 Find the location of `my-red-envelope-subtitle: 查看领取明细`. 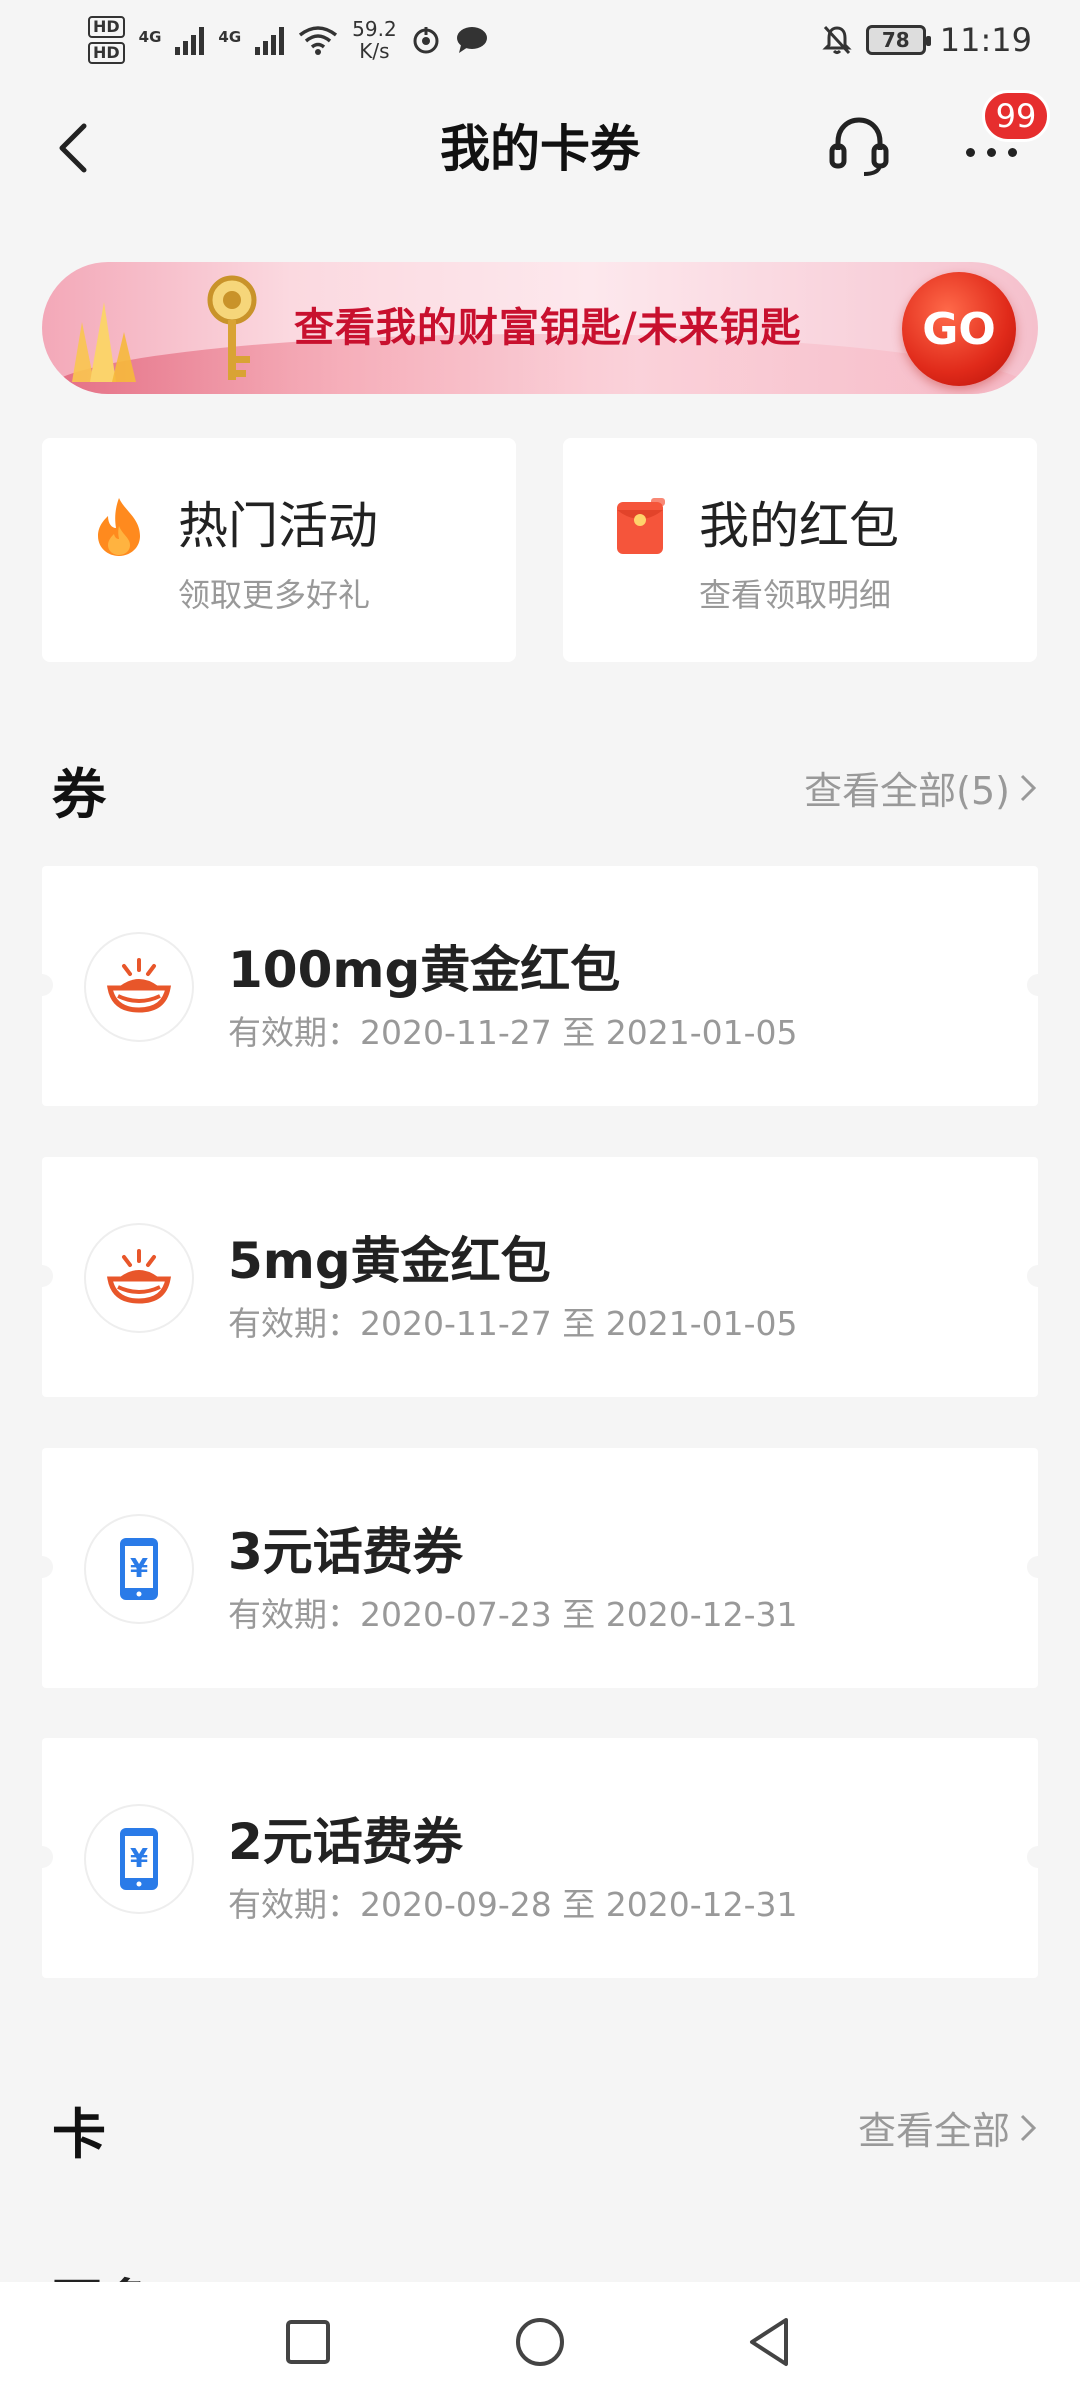

my-red-envelope-subtitle: 查看领取明细 is located at coordinates (795, 595).